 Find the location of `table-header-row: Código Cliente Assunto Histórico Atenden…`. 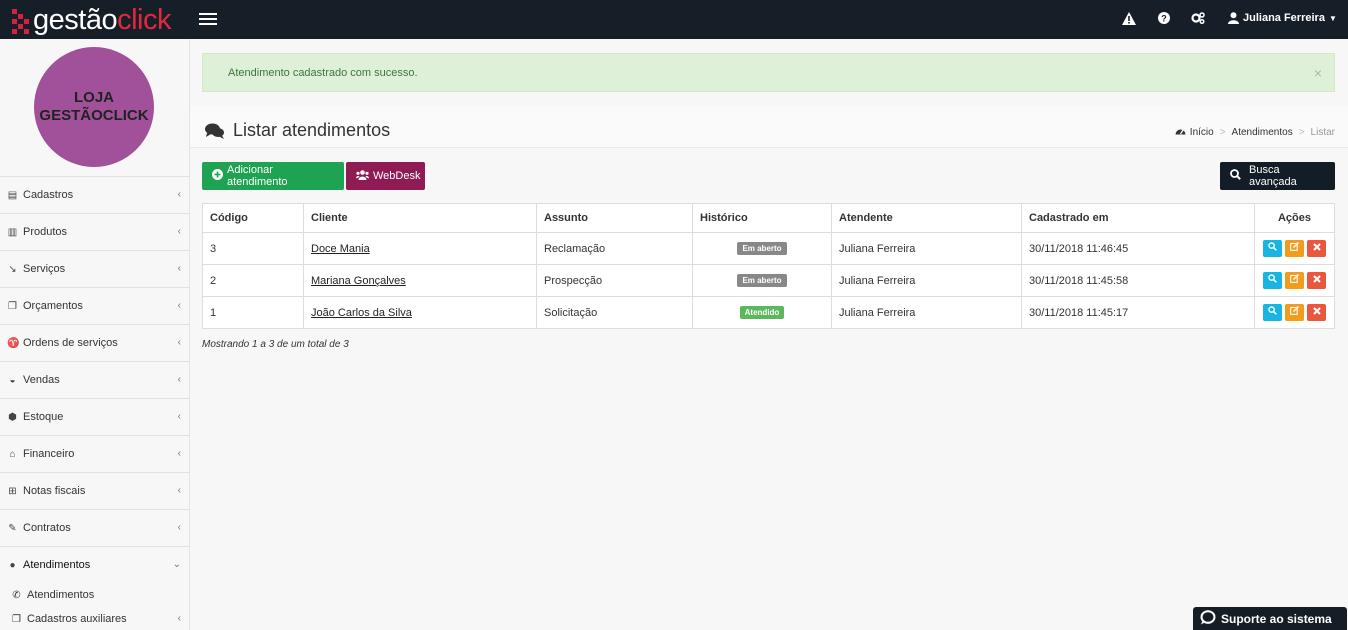

table-header-row: Código Cliente Assunto Histórico Atenden… is located at coordinates (768, 218).